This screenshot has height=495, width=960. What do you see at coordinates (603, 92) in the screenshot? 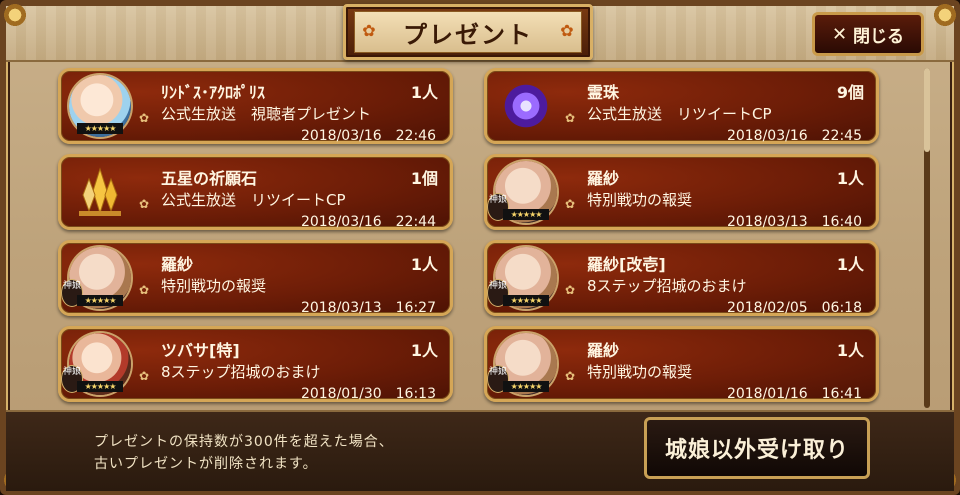
I see `present-name: 霊珠` at bounding box center [603, 92].